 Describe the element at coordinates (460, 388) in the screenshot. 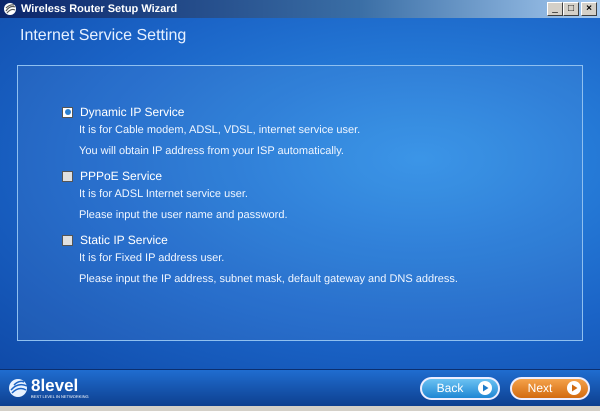

I see `back-button: Back` at that location.